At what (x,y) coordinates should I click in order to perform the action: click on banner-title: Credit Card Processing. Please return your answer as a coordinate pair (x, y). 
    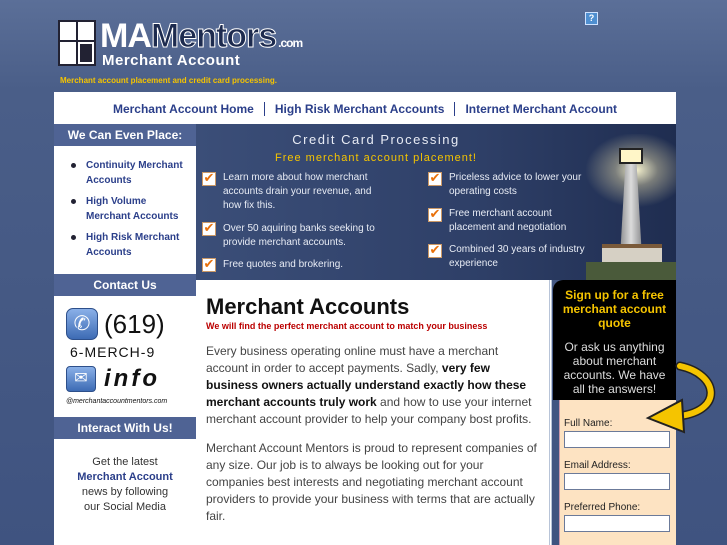
    Looking at the image, I should click on (376, 139).